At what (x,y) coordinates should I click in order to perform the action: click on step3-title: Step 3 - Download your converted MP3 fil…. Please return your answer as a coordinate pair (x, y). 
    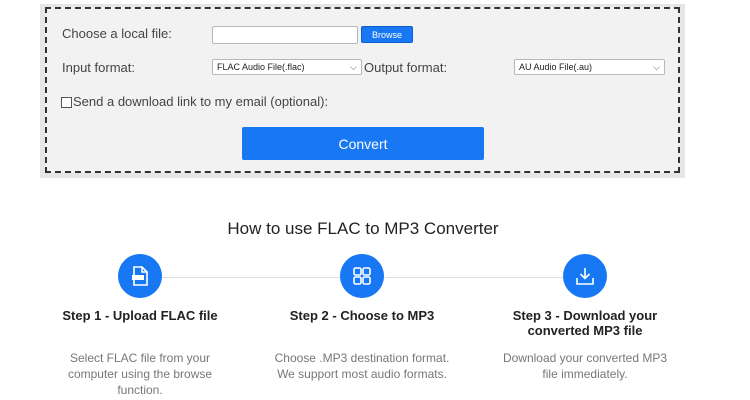
    Looking at the image, I should click on (585, 323).